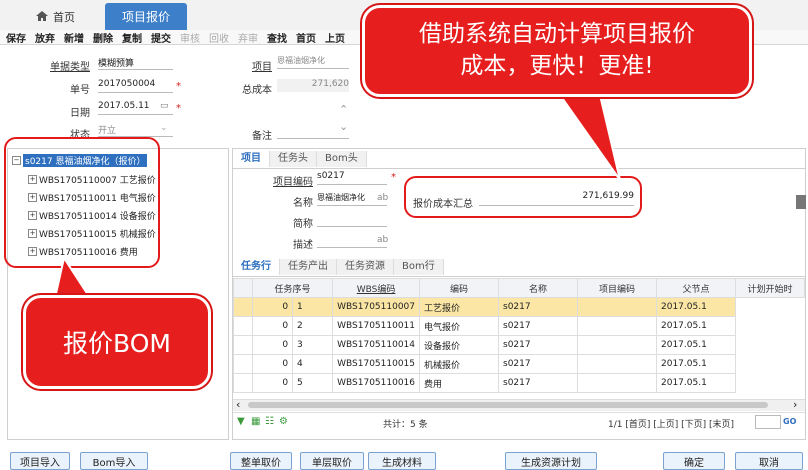 The image size is (808, 470). What do you see at coordinates (557, 34) in the screenshot?
I see `callout-line-1: 借助系统自动计算项目报价` at bounding box center [557, 34].